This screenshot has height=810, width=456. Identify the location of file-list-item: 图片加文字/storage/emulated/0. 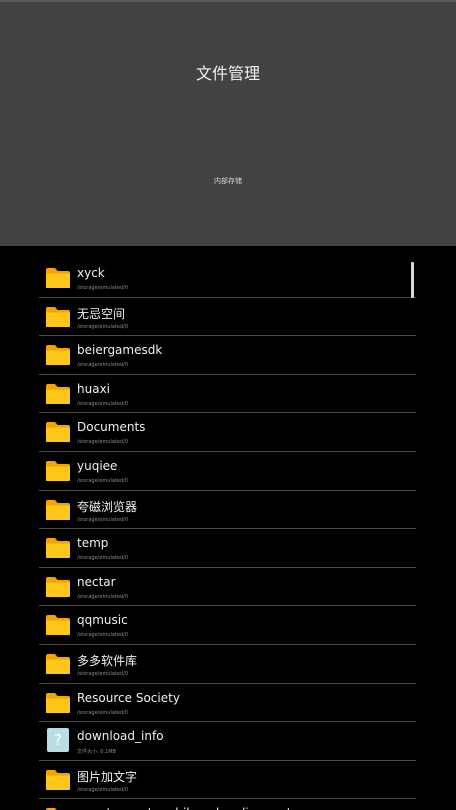
(227, 780).